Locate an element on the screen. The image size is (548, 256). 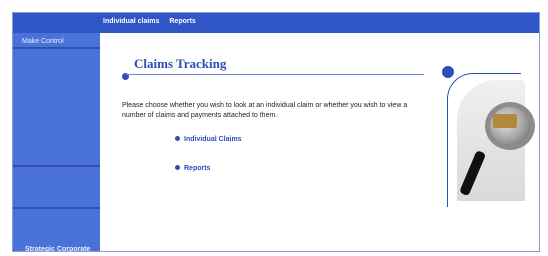
illustration-panel is located at coordinates (487, 136).